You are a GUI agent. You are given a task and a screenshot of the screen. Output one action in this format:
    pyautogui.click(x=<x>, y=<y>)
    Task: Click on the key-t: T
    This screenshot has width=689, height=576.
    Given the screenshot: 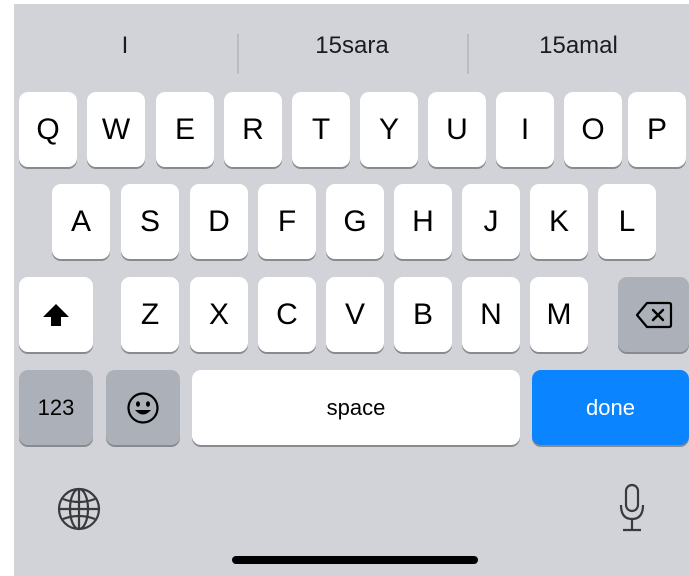 What is the action you would take?
    pyautogui.click(x=321, y=129)
    